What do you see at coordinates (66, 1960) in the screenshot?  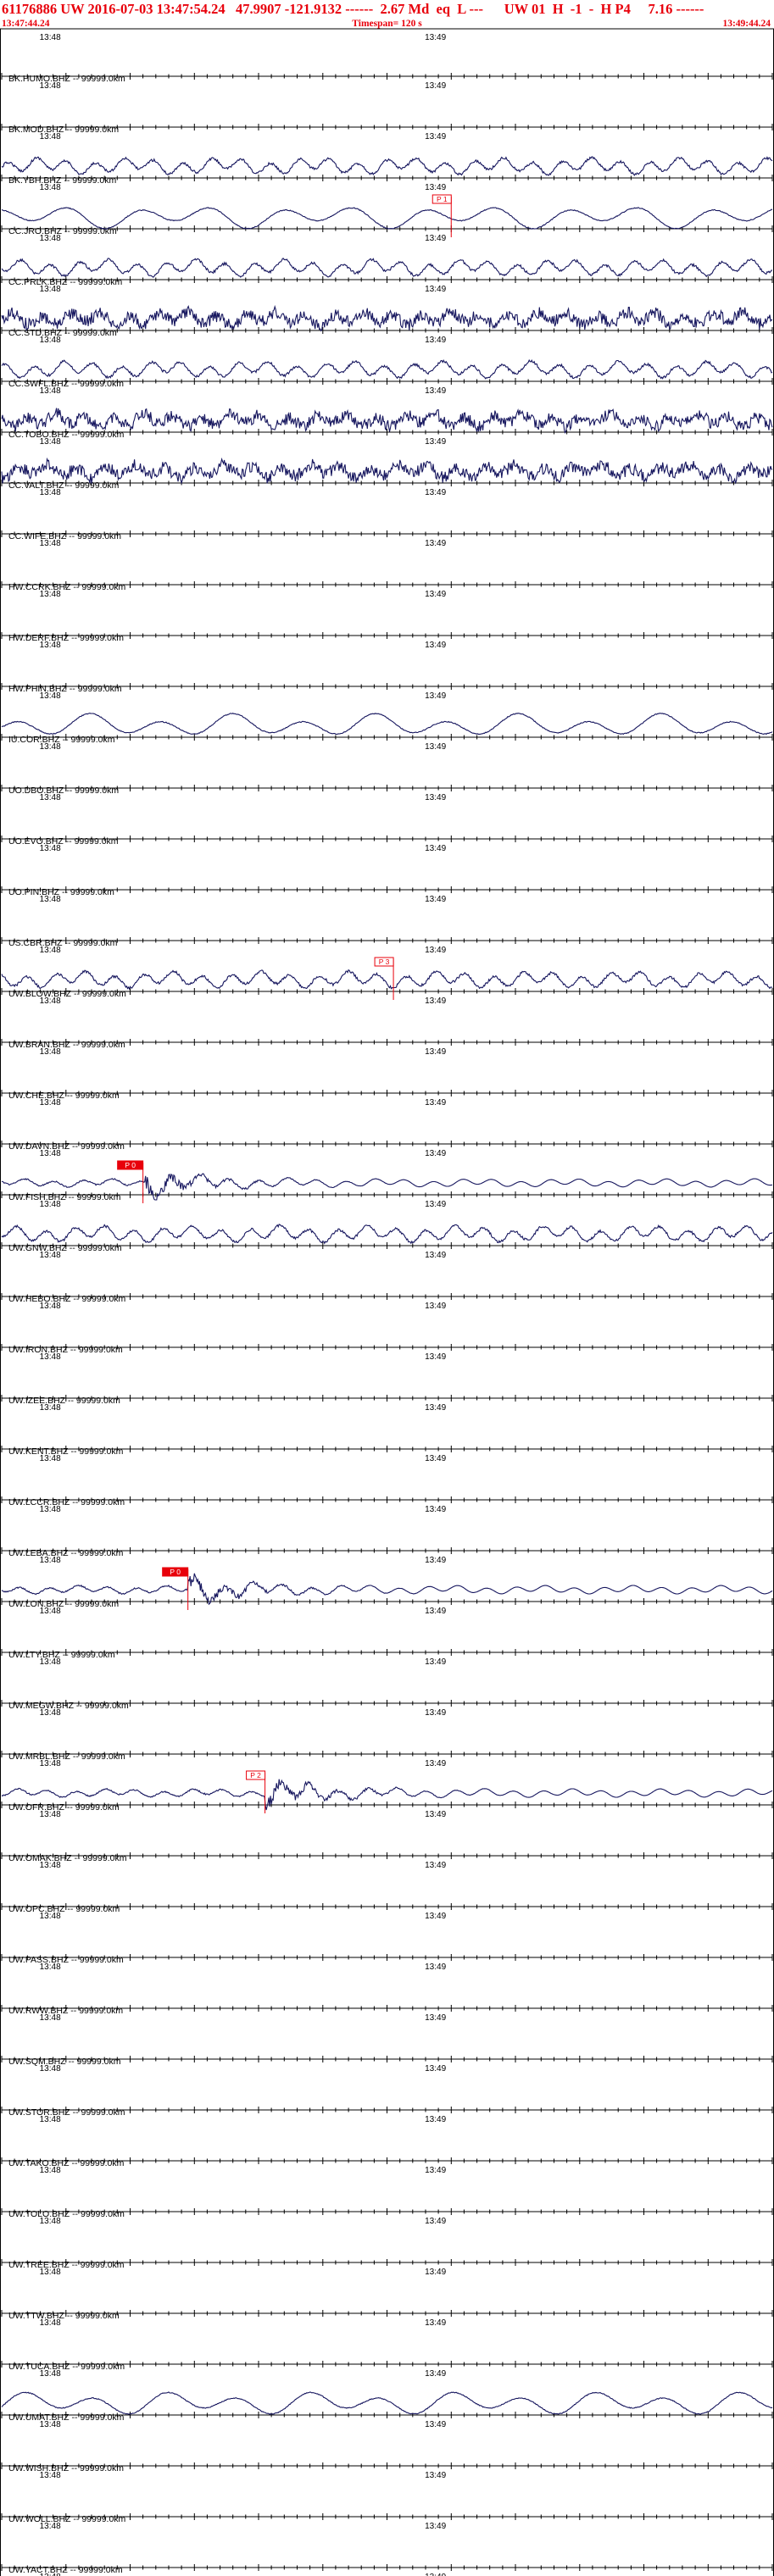 I see `station-label: UW.PASS.BHZ -- 99999.0km` at bounding box center [66, 1960].